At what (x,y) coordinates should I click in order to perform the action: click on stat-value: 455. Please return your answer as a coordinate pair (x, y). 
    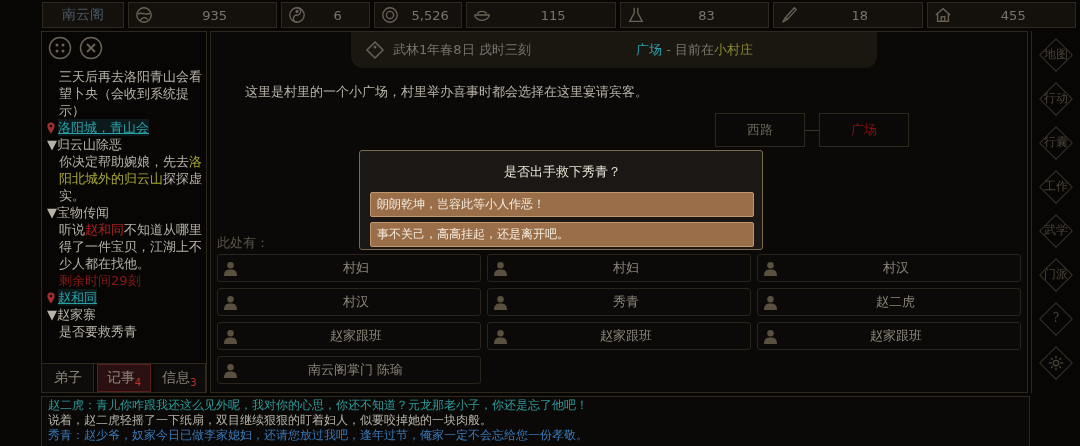
    Looking at the image, I should click on (1013, 15).